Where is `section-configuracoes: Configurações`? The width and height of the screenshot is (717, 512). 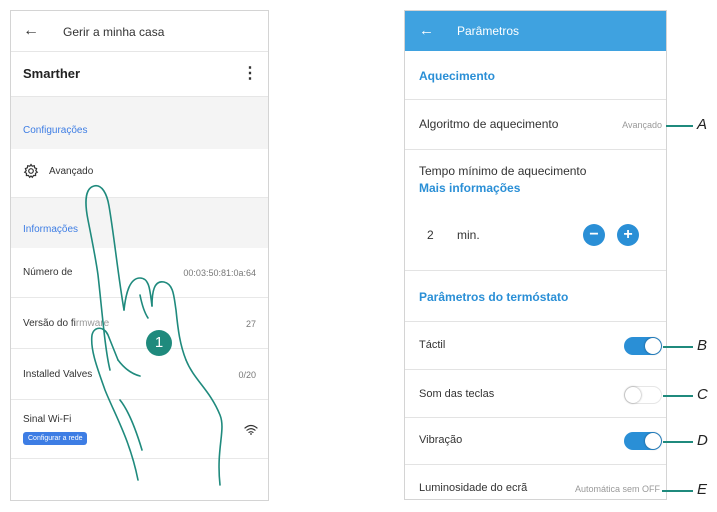 section-configuracoes: Configurações is located at coordinates (139, 123).